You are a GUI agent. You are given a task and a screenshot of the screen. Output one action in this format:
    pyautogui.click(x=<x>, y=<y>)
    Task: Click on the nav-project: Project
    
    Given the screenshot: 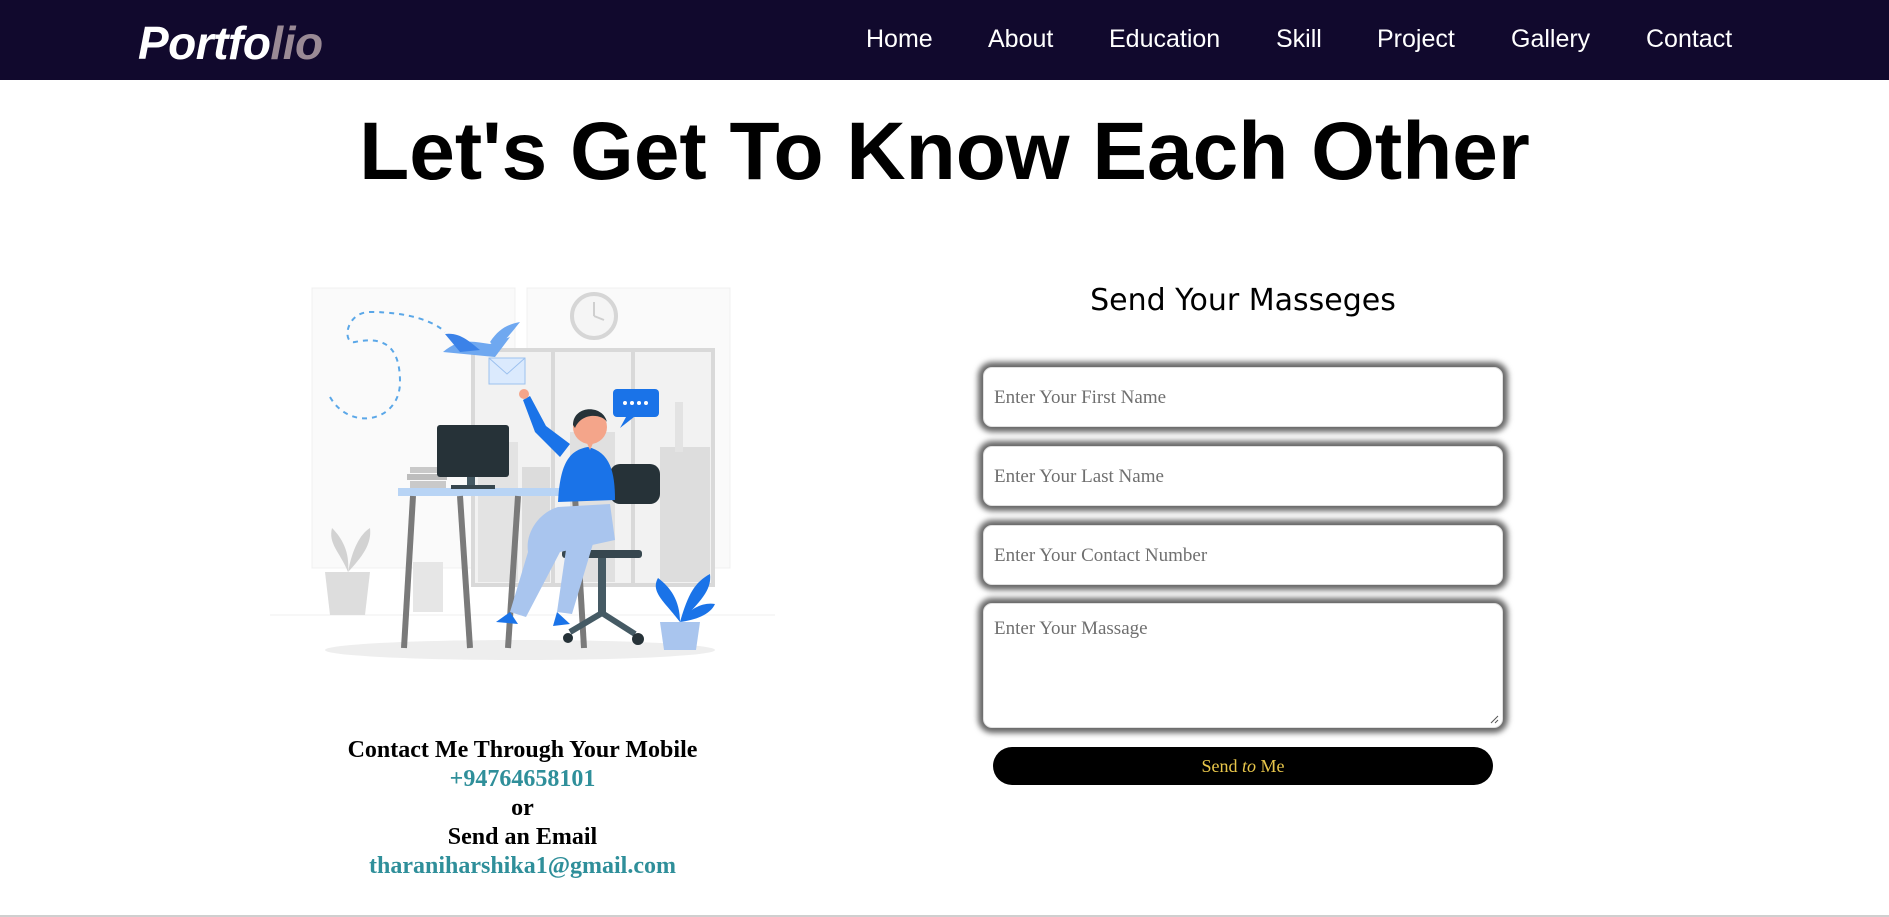 What is the action you would take?
    pyautogui.click(x=1416, y=39)
    